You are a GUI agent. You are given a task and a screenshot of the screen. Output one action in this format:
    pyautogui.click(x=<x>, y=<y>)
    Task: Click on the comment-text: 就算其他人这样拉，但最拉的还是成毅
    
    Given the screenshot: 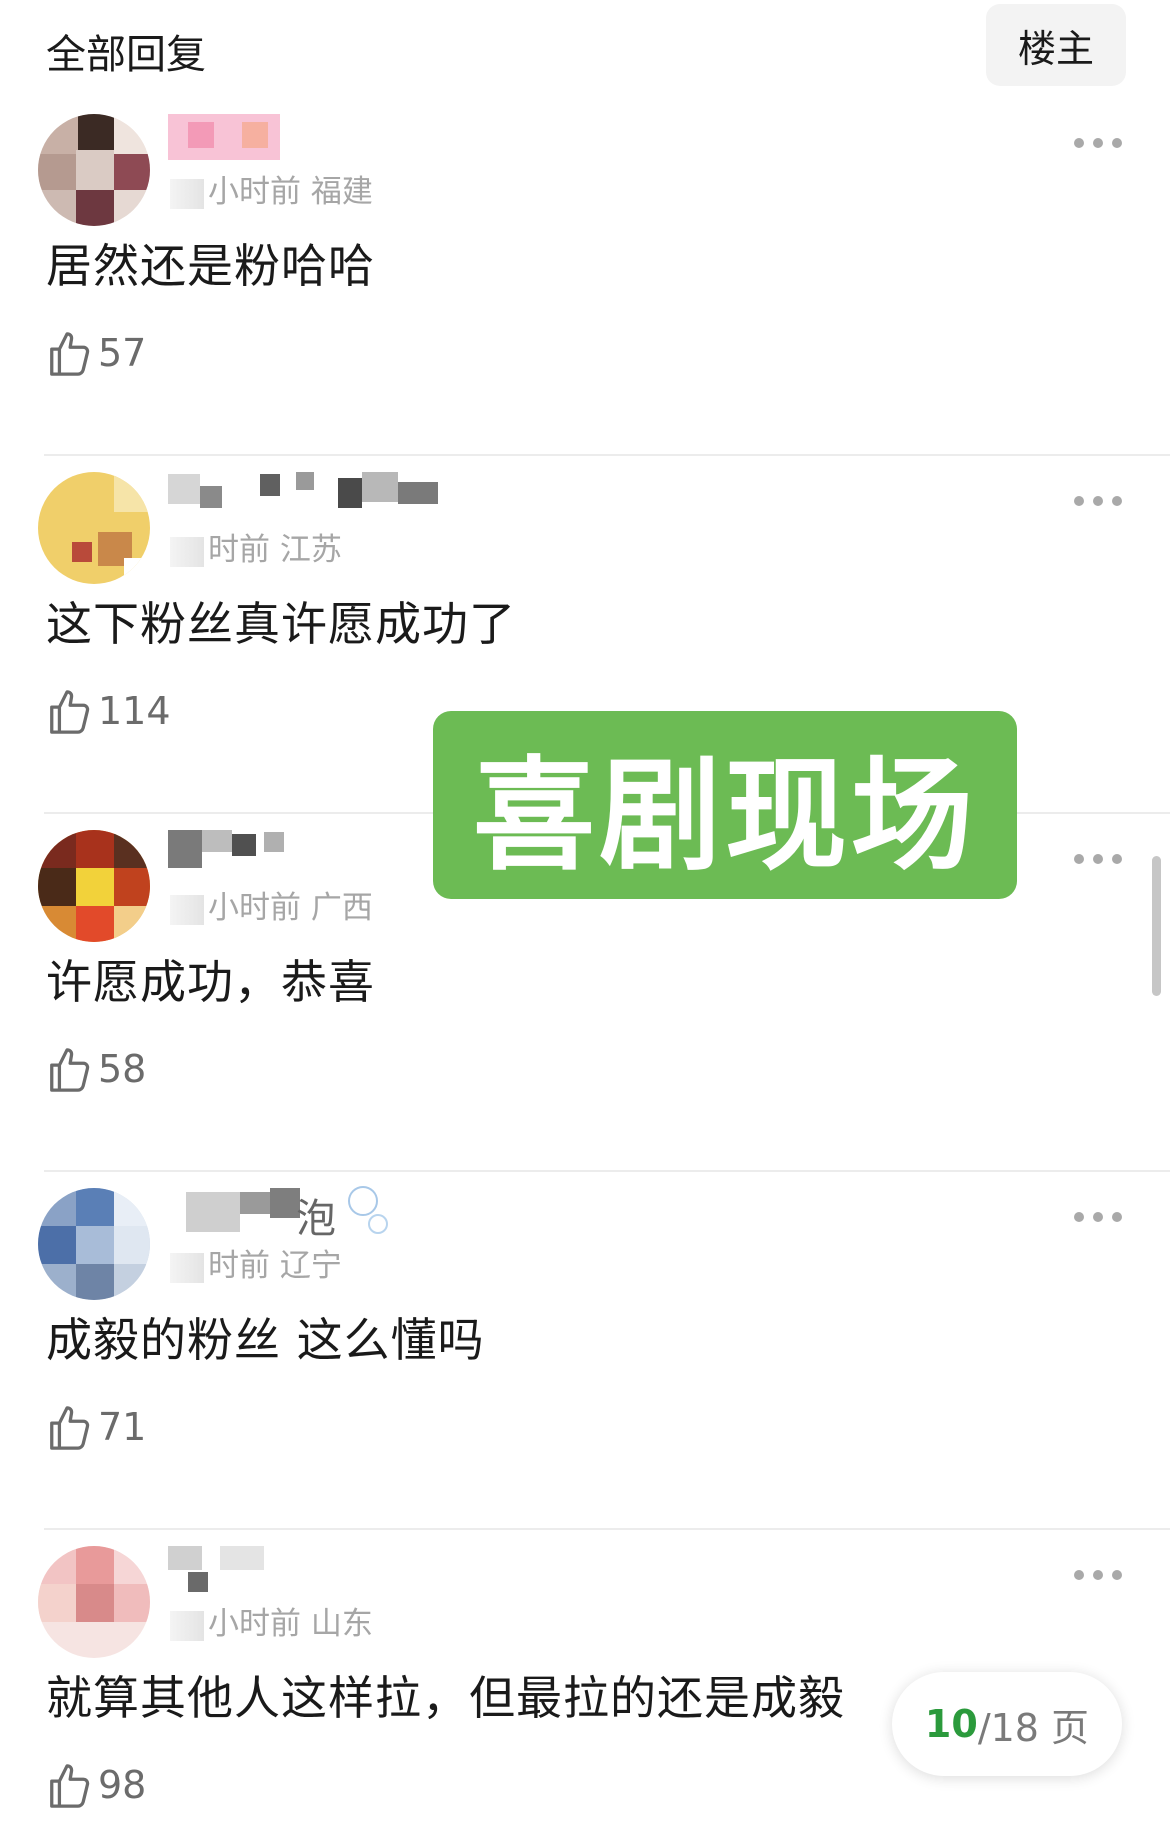 What is the action you would take?
    pyautogui.click(x=445, y=1698)
    